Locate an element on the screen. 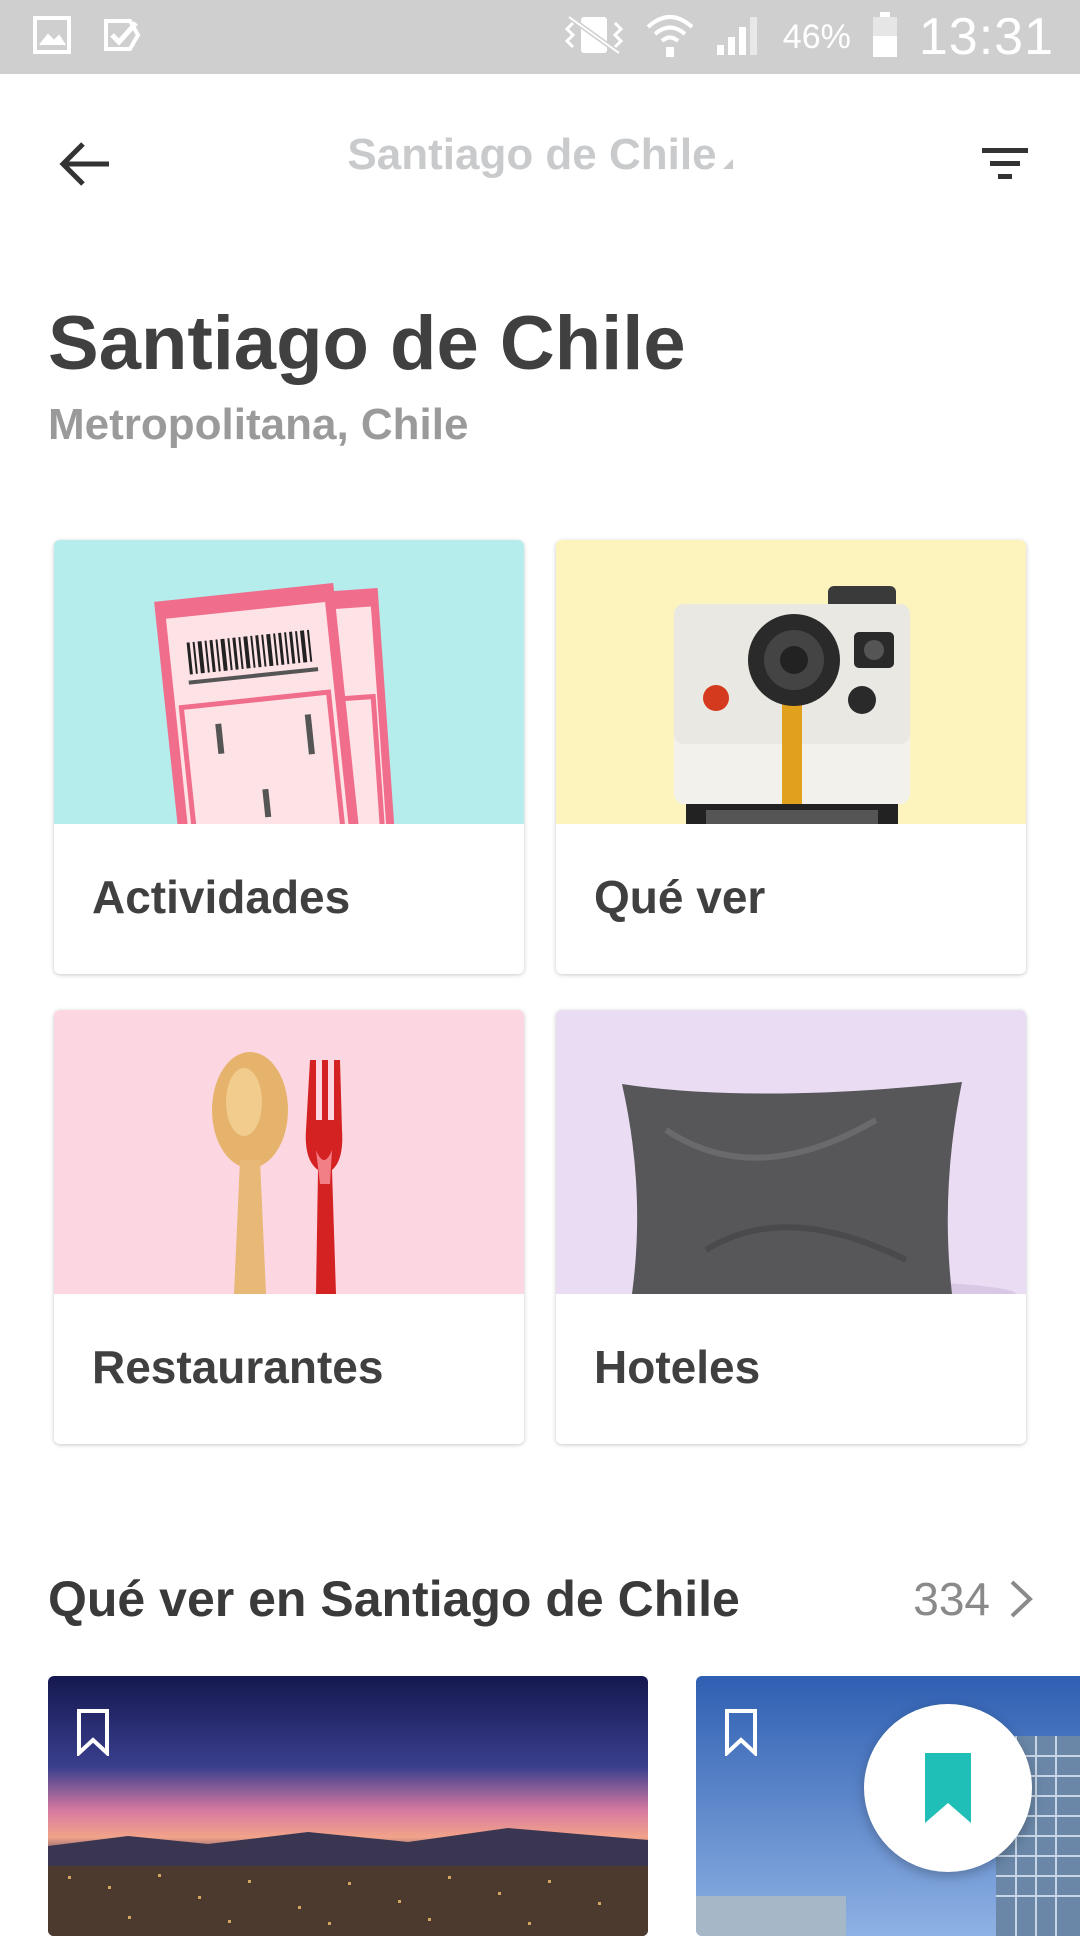 Image resolution: width=1080 pixels, height=1936 pixels. category-label: Qué ver is located at coordinates (680, 897).